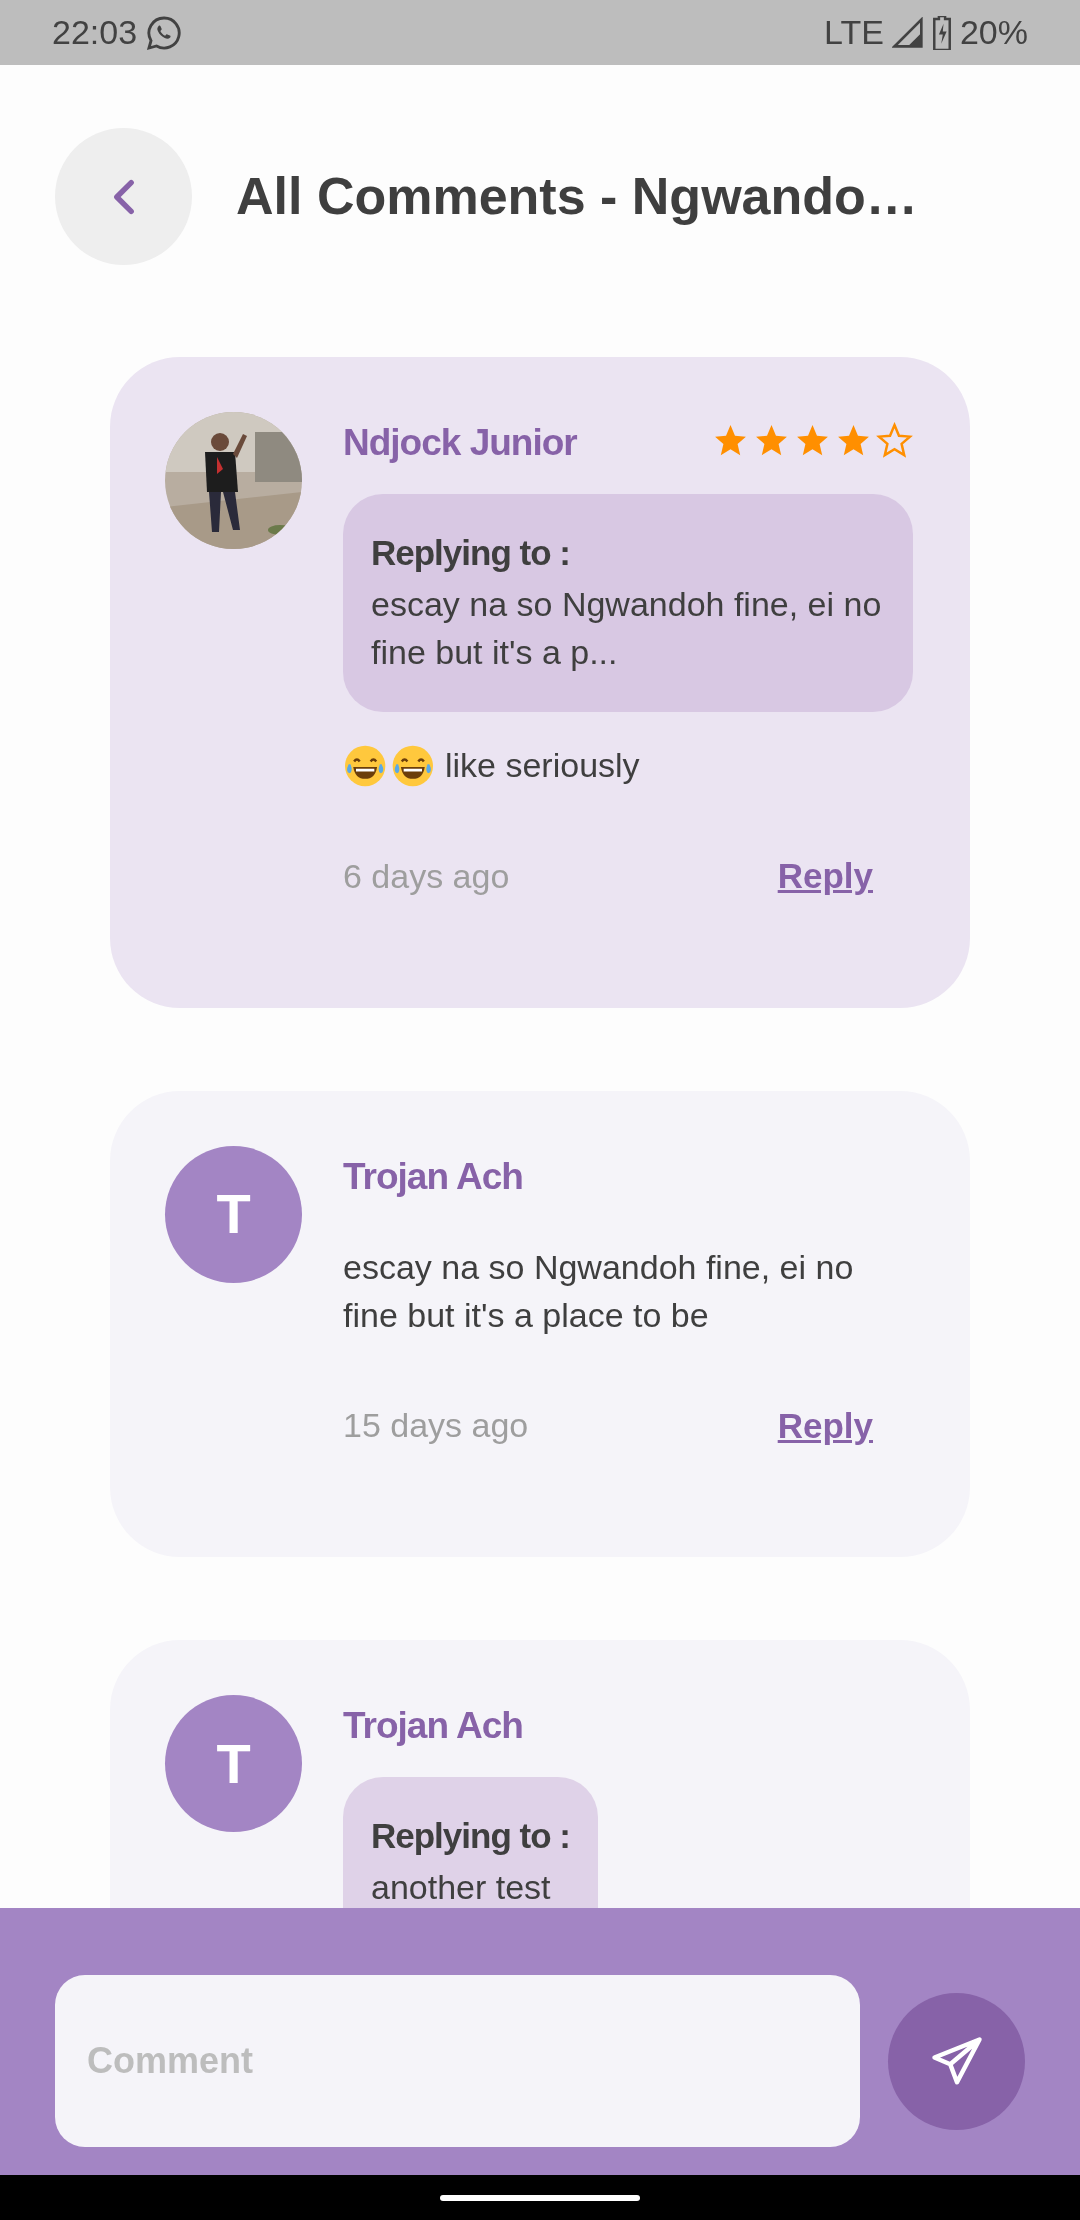 The width and height of the screenshot is (1080, 2220). I want to click on comment-time: 15 days ago, so click(436, 1426).